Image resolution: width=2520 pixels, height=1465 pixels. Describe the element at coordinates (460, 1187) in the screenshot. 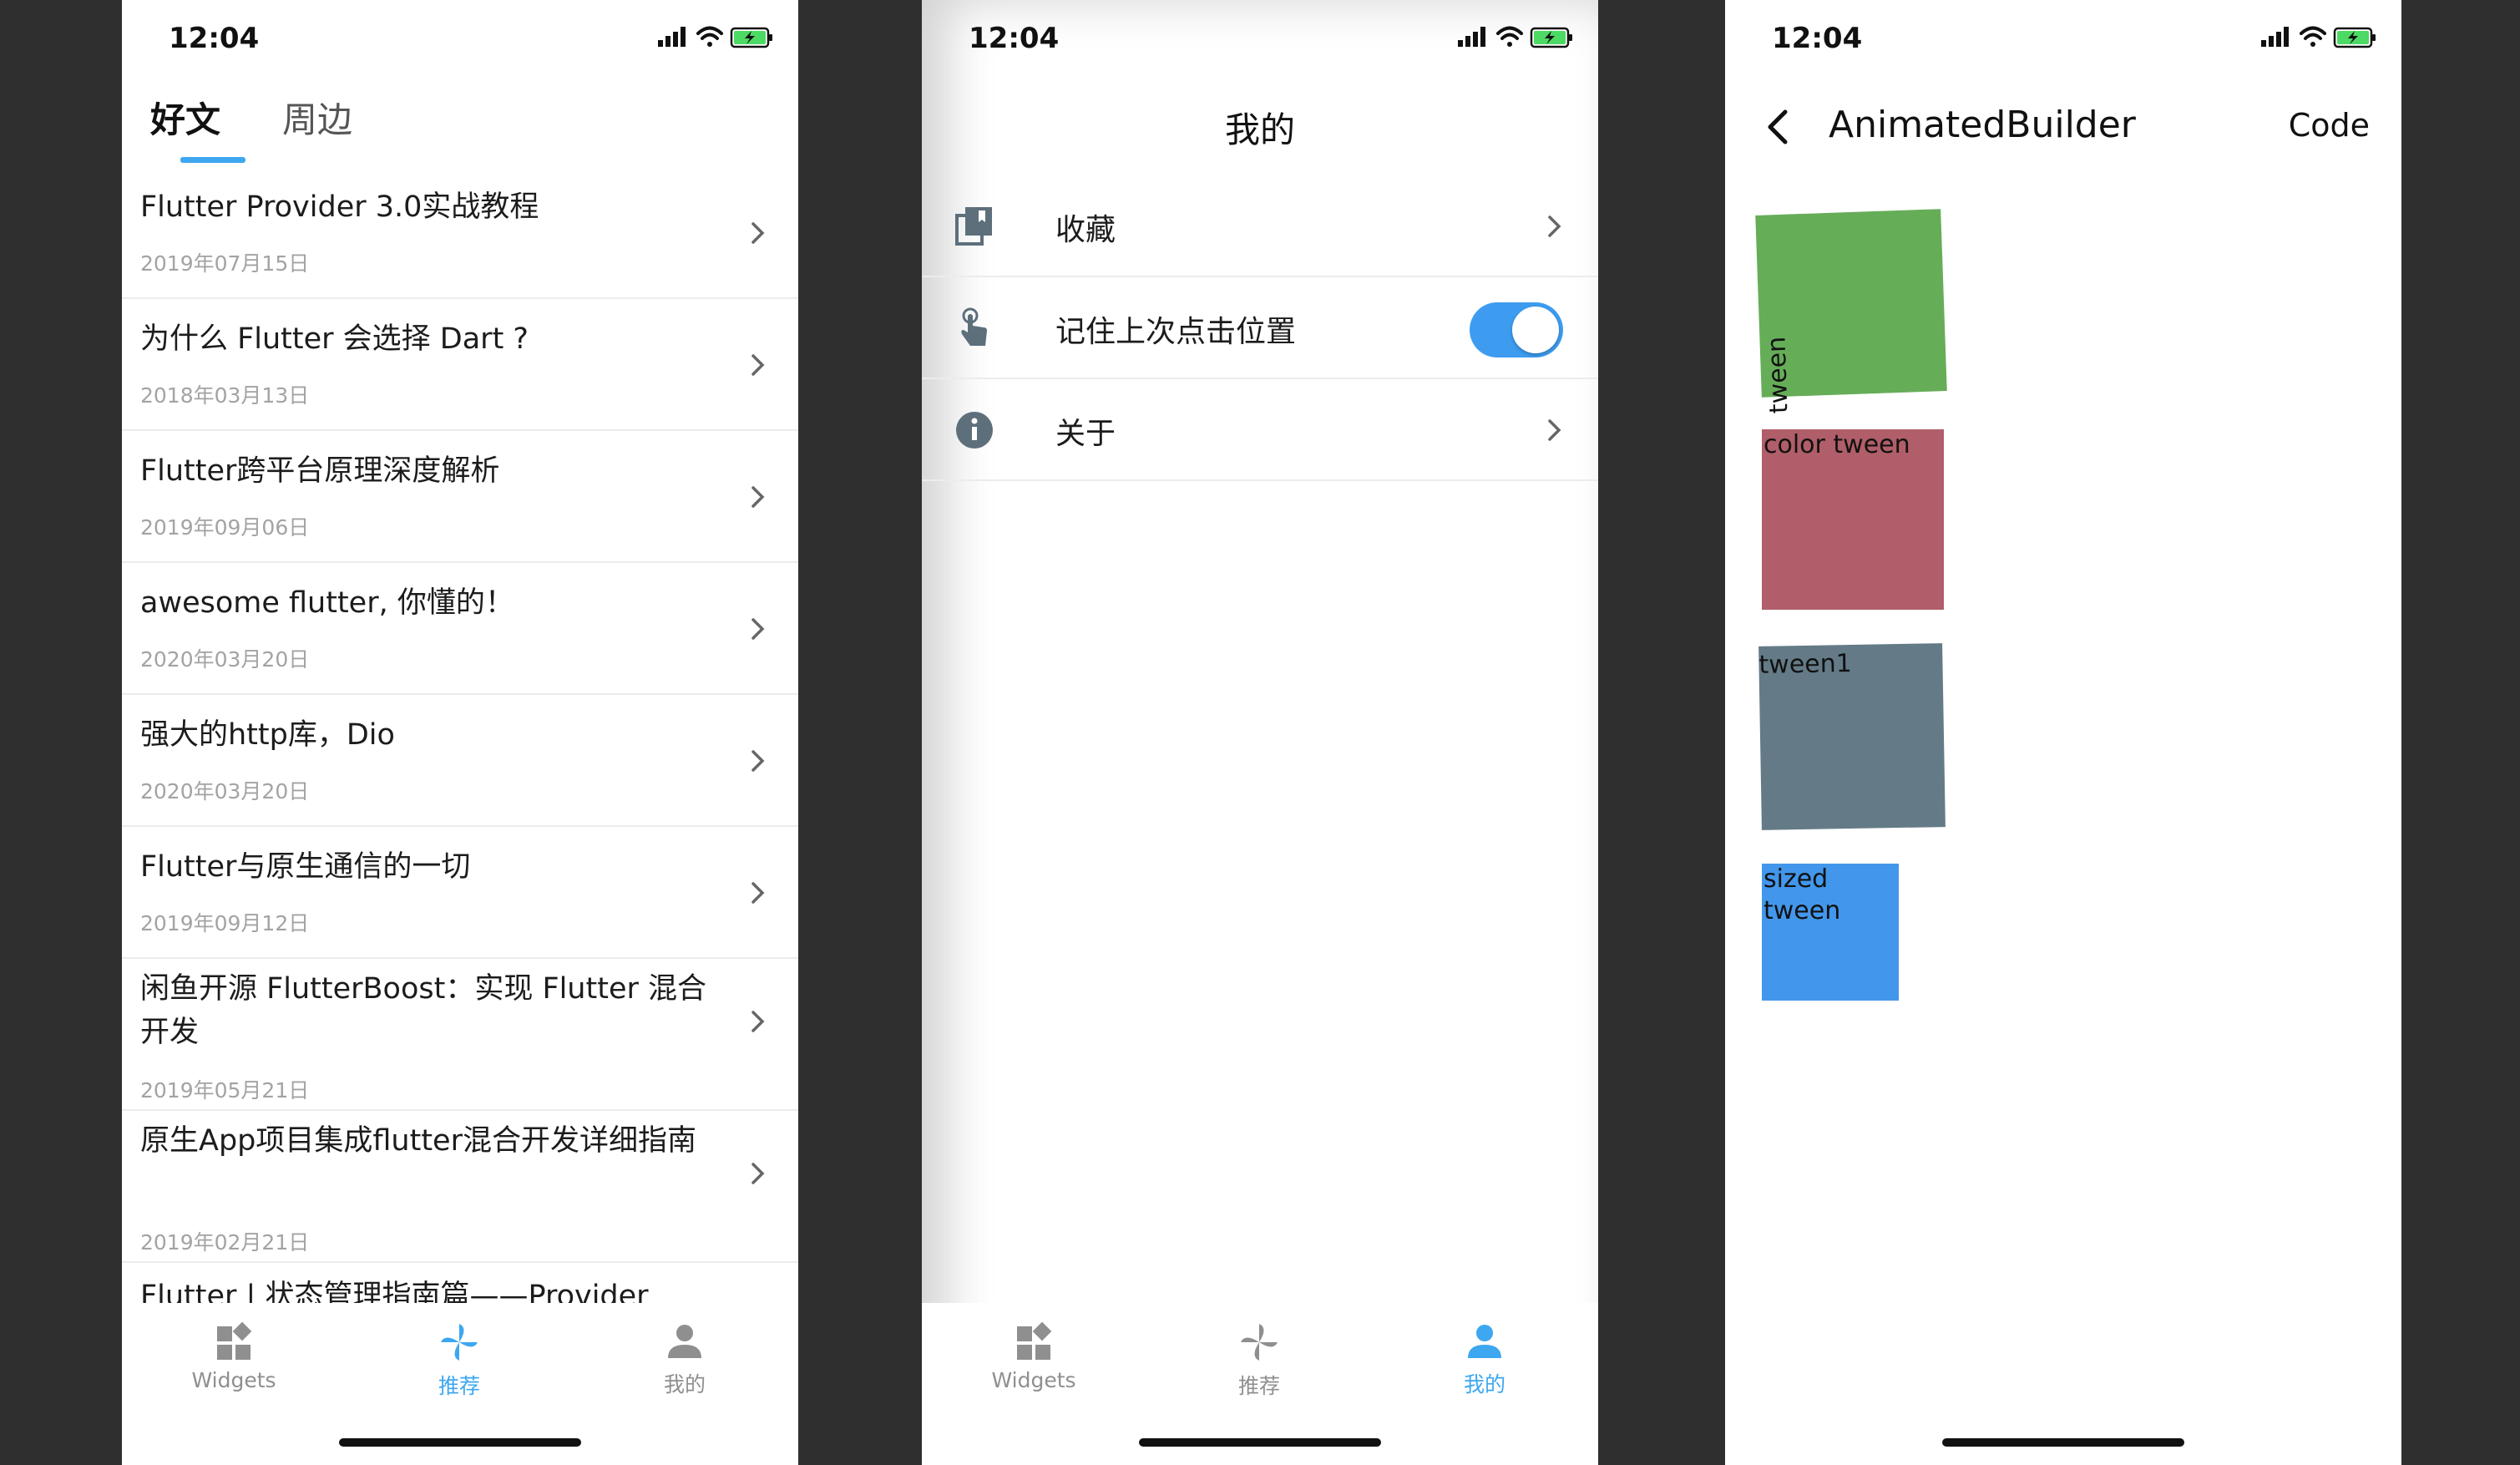

I see `list-item: 原生App项目集成flutter混合开发详细指南 2019年02月21日` at that location.